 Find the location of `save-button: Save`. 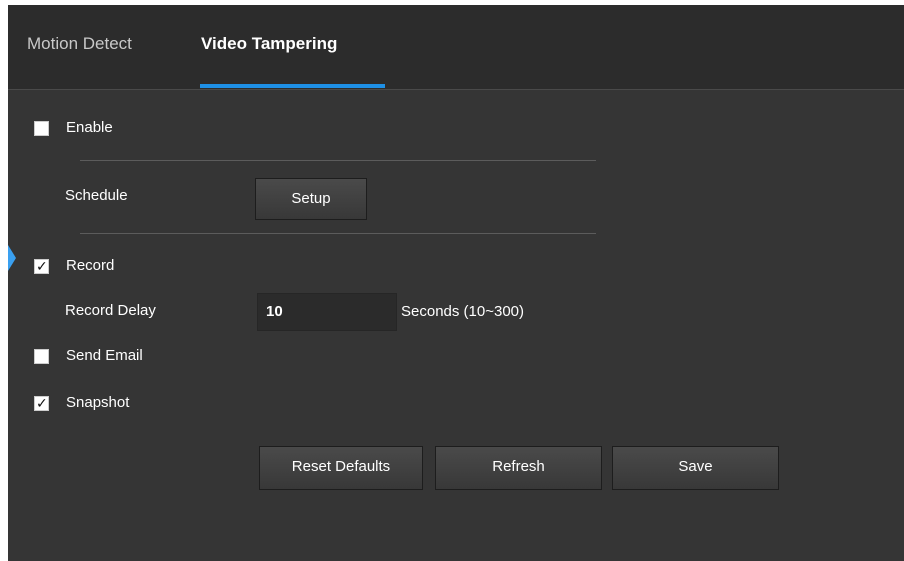

save-button: Save is located at coordinates (695, 468).